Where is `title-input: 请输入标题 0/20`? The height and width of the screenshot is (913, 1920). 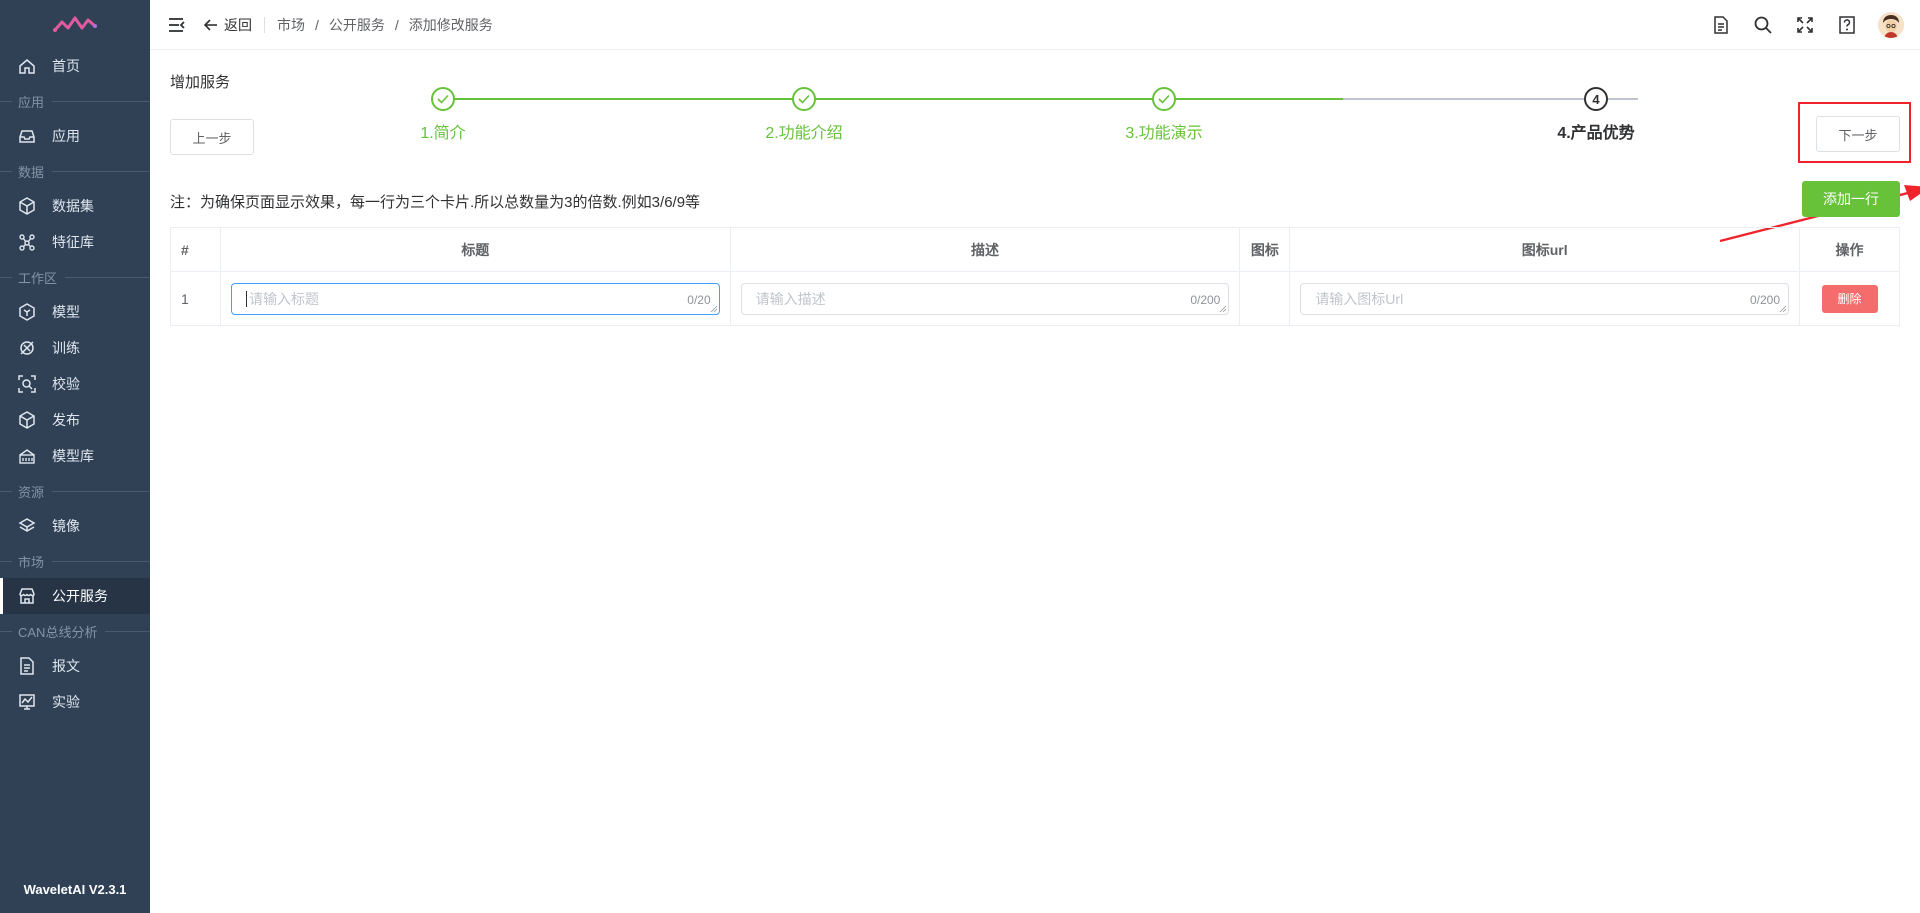 title-input: 请输入标题 0/20 is located at coordinates (475, 298).